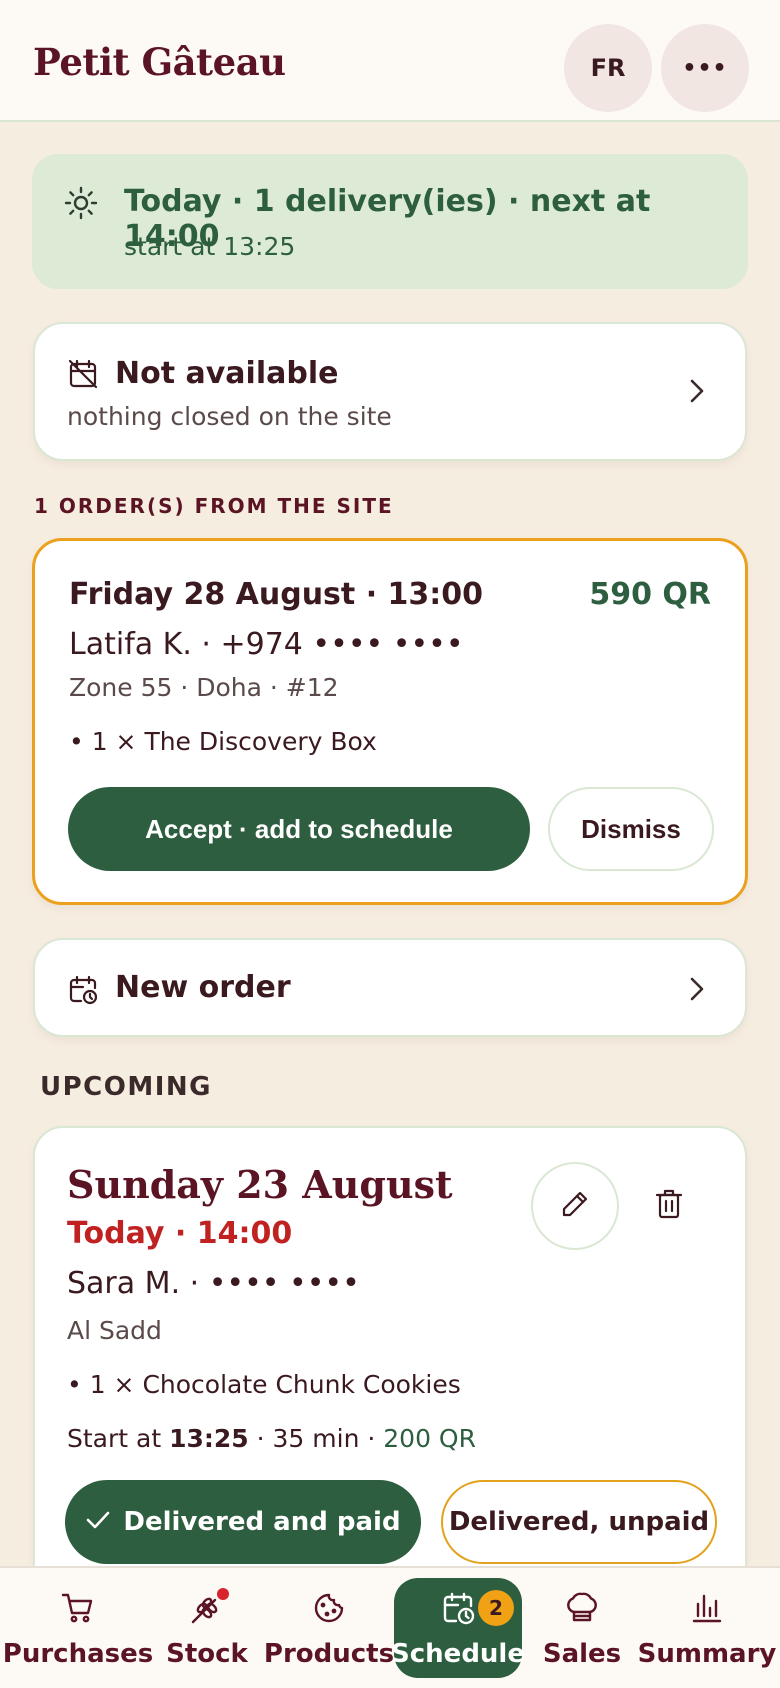  Describe the element at coordinates (429, 1438) in the screenshot. I see `delivery-price: 200 QR` at that location.